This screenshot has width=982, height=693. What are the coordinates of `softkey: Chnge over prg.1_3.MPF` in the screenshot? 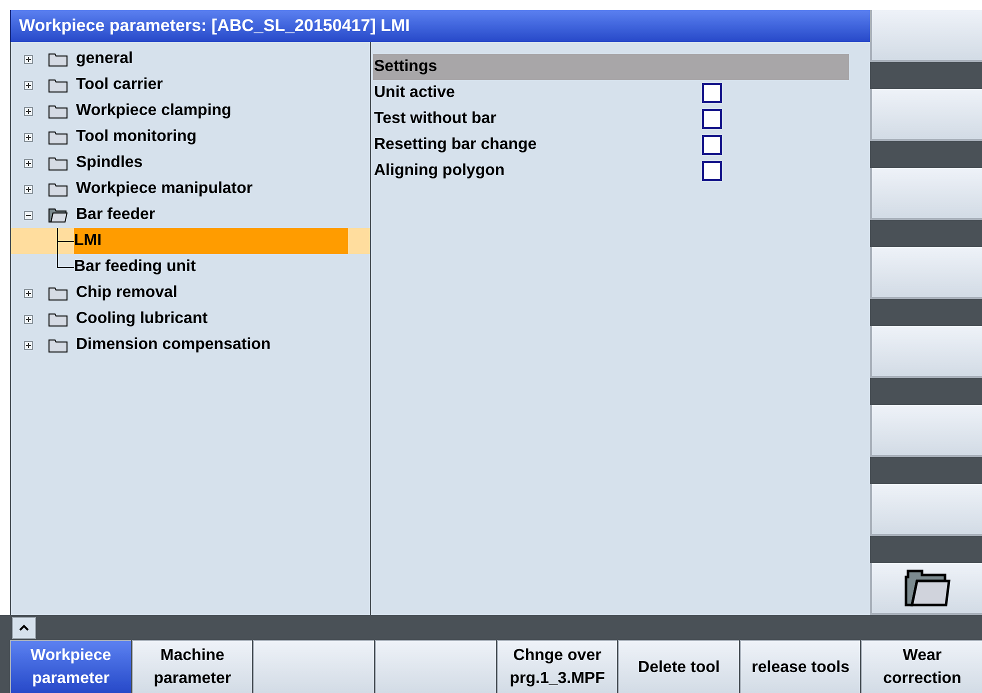 It's located at (557, 666).